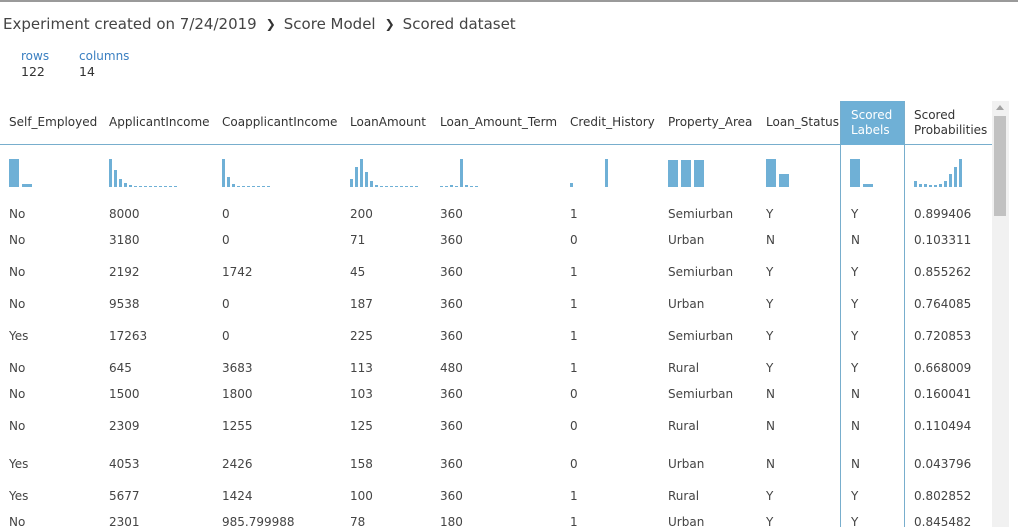 The height and width of the screenshot is (527, 1018). What do you see at coordinates (942, 426) in the screenshot?
I see `cell-scored_probabilities: 0.110494` at bounding box center [942, 426].